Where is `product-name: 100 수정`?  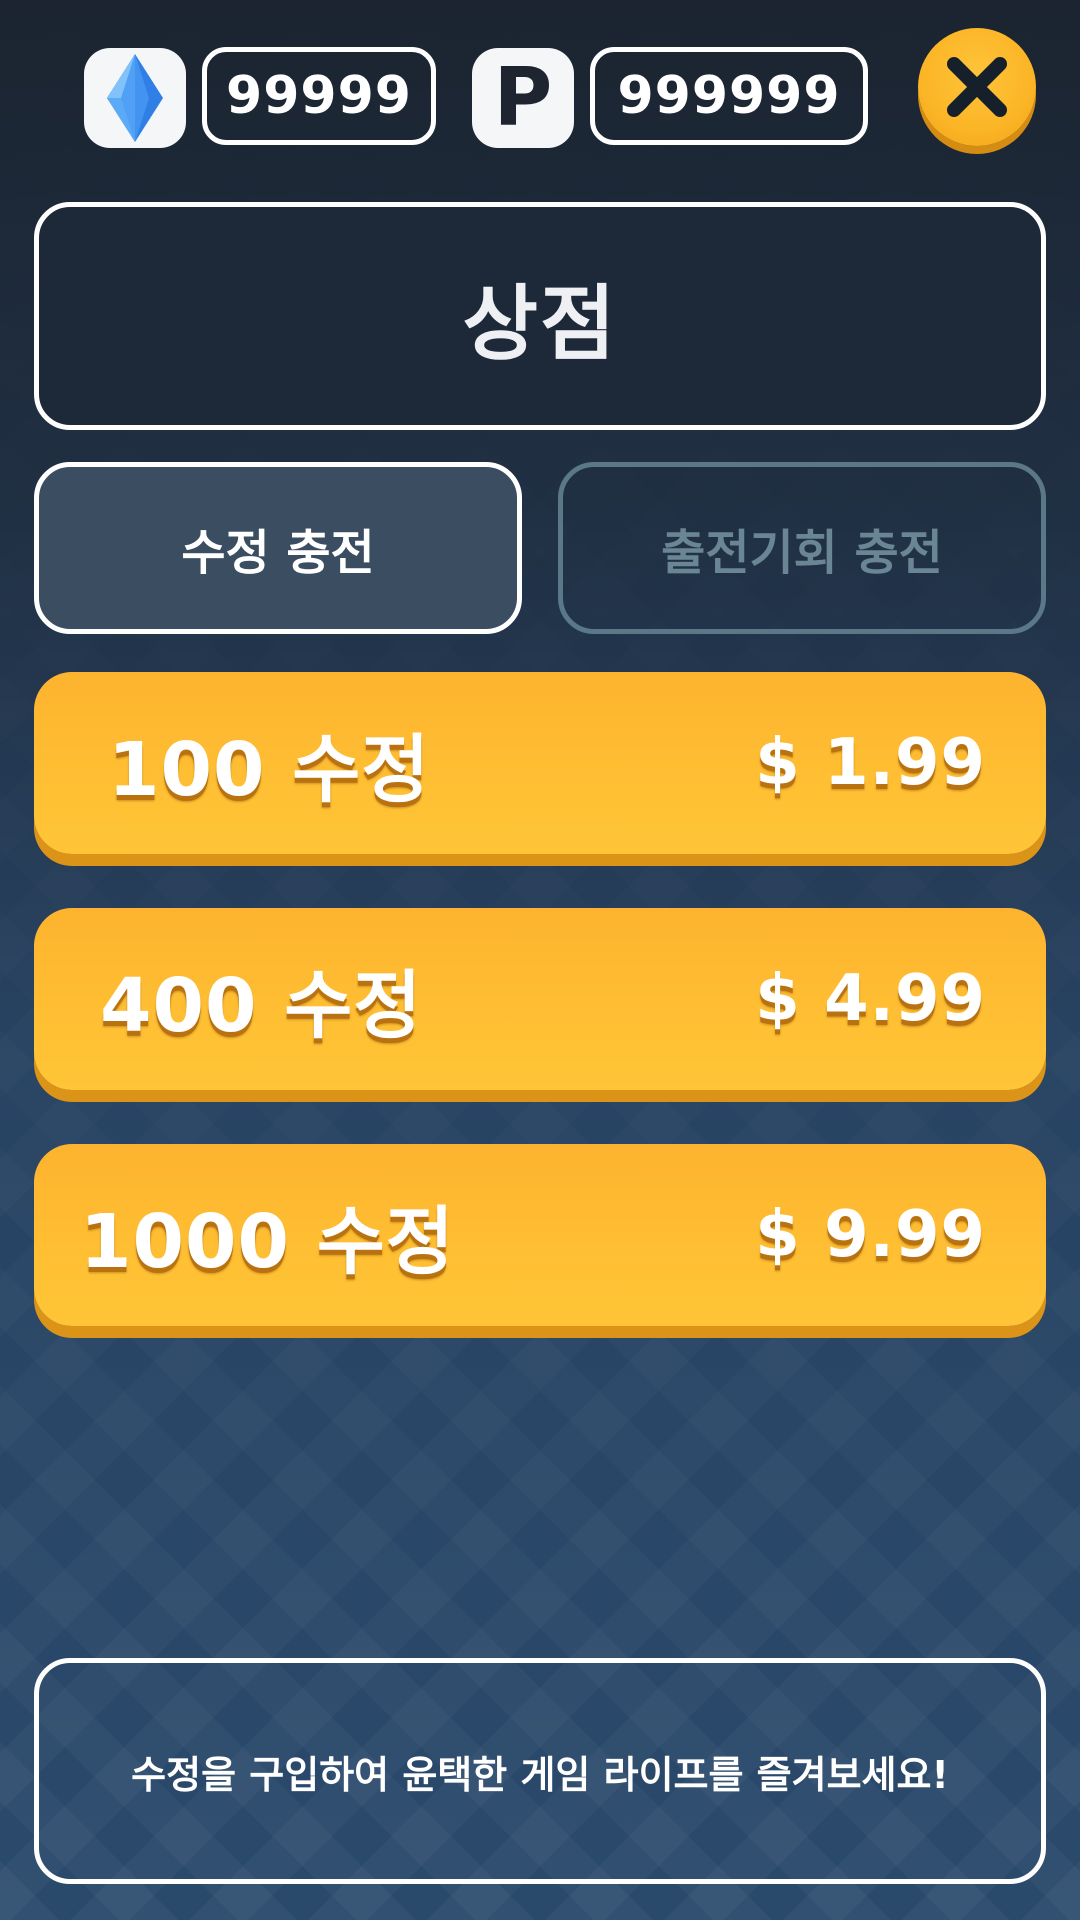
product-name: 100 수정 is located at coordinates (269, 769).